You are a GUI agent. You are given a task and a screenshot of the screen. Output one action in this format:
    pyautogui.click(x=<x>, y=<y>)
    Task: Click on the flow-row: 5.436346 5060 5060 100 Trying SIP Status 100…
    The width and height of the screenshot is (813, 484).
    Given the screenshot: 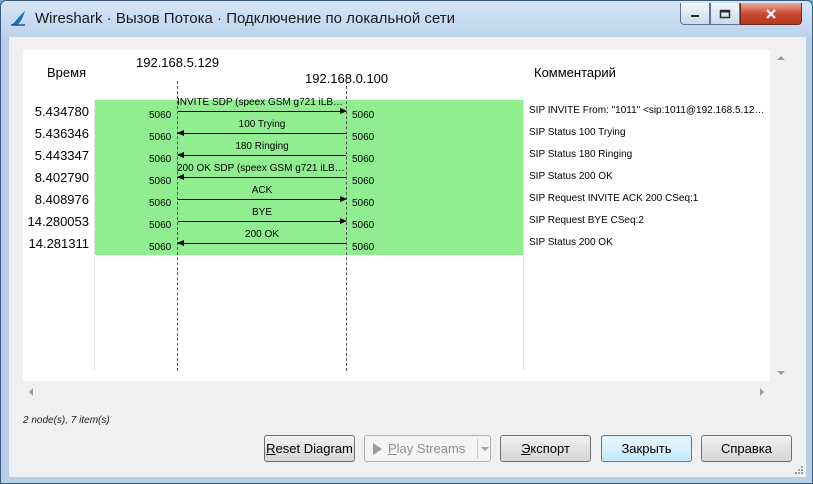 What is the action you would take?
    pyautogui.click(x=396, y=131)
    